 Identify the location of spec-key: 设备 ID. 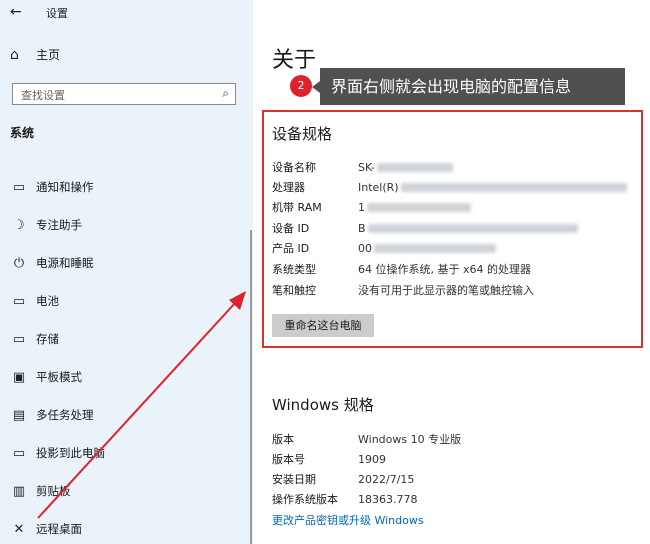
(291, 228).